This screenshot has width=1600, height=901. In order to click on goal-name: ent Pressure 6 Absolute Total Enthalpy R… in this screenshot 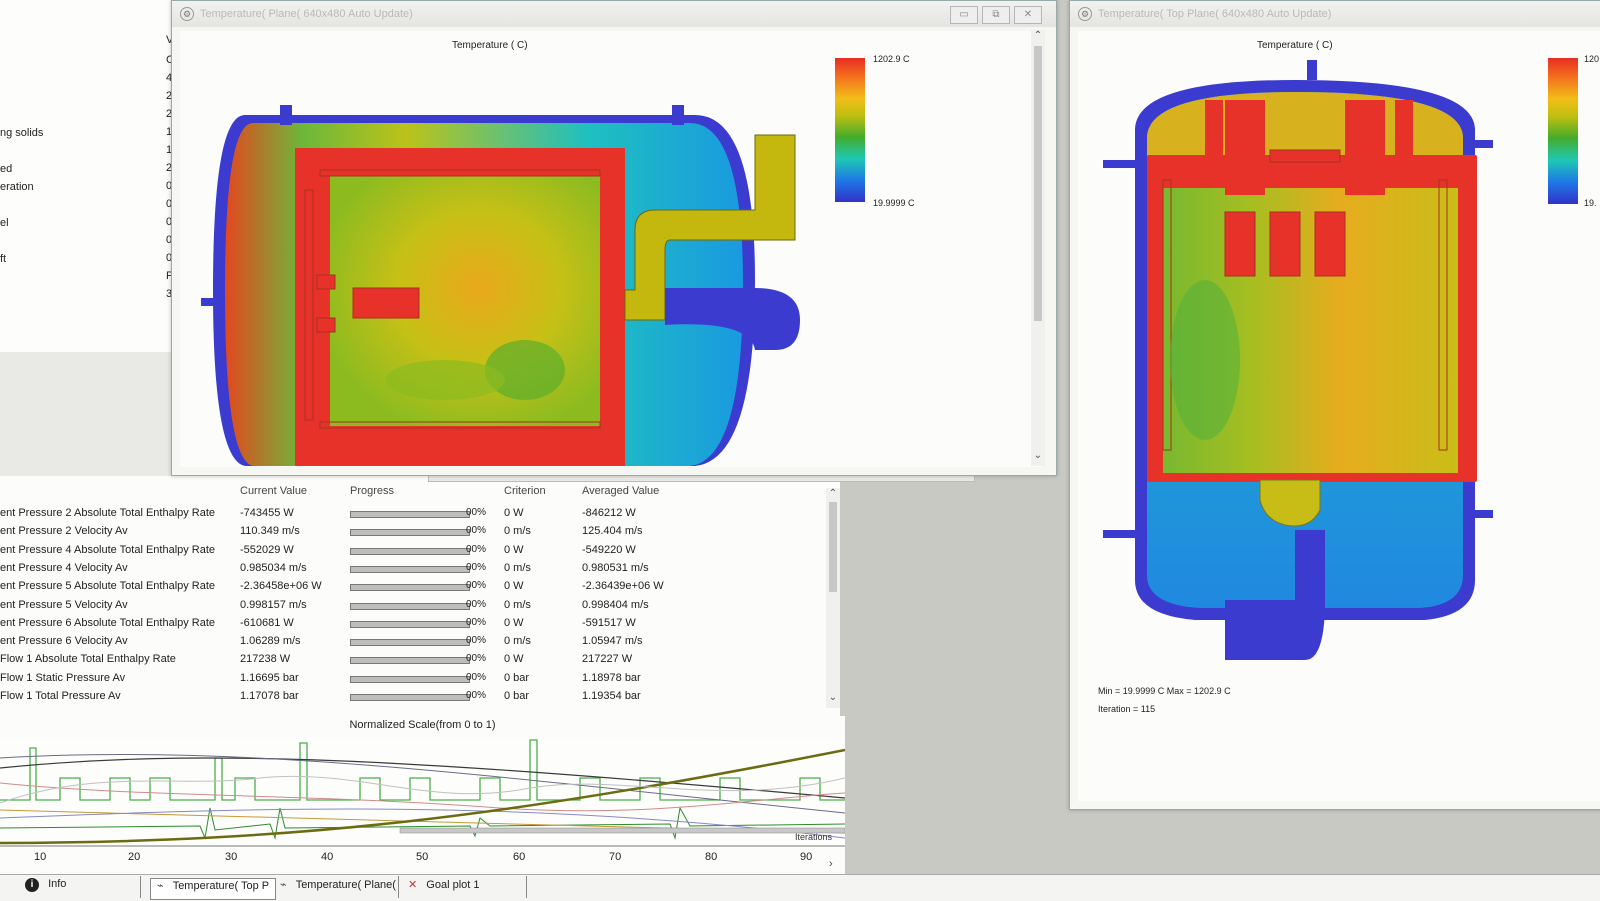, I will do `click(108, 623)`.